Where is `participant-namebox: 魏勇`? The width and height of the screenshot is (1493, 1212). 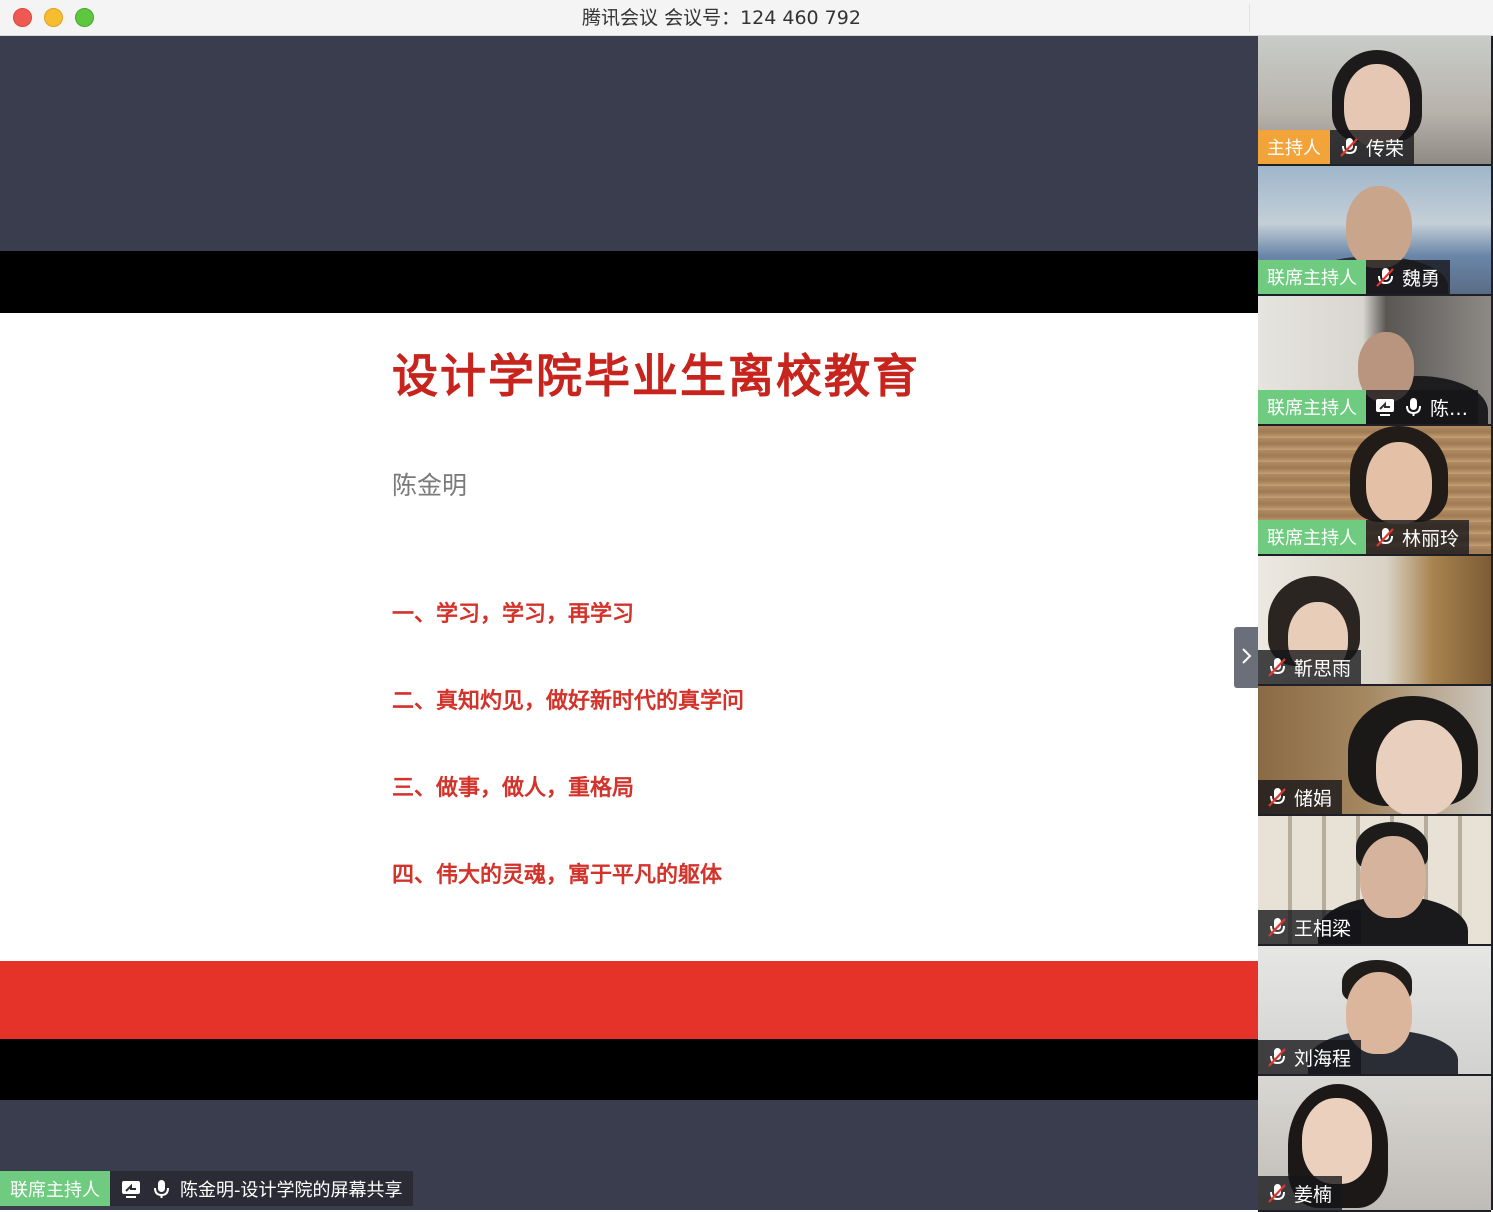
participant-namebox: 魏勇 is located at coordinates (1408, 277).